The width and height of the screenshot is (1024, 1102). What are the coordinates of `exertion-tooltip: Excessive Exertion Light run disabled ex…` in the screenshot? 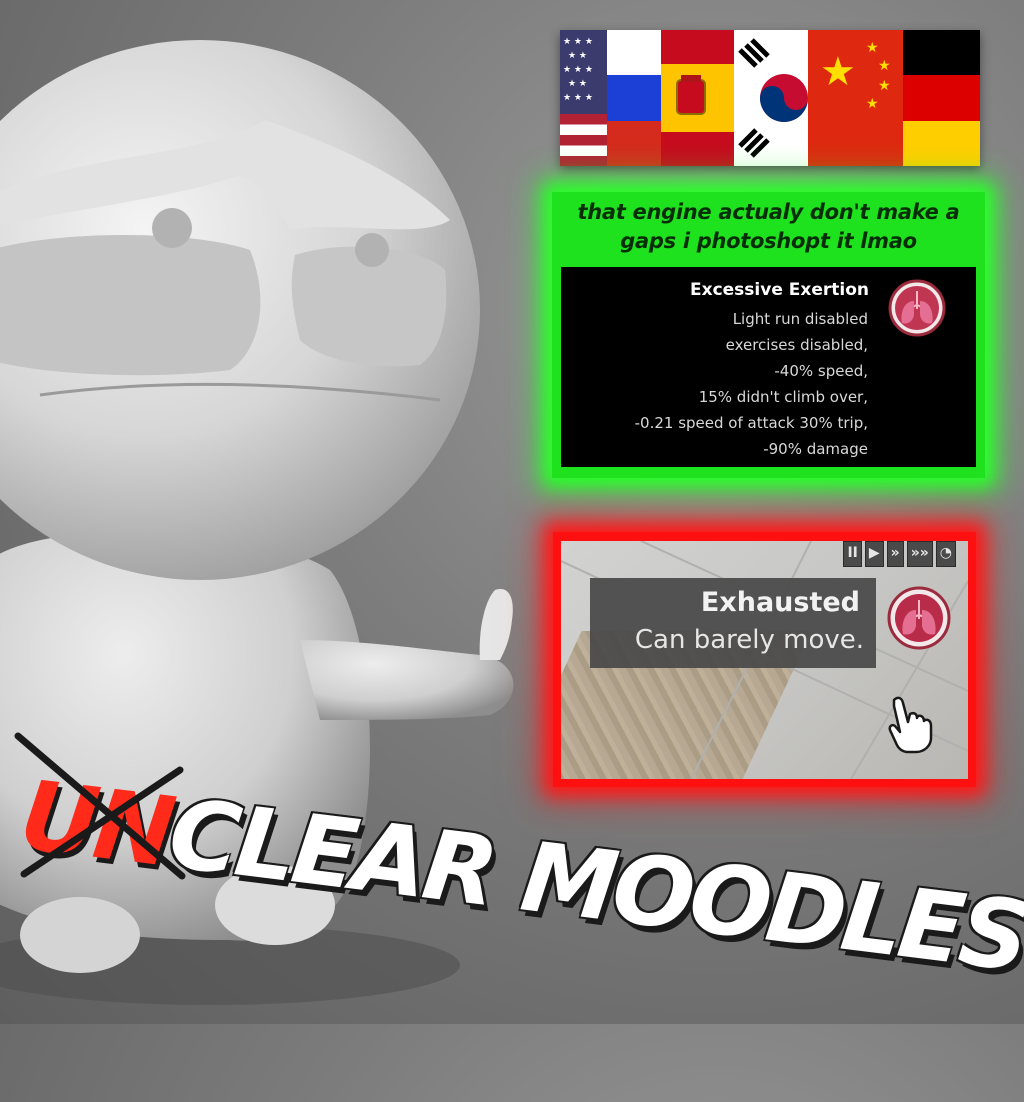 It's located at (768, 367).